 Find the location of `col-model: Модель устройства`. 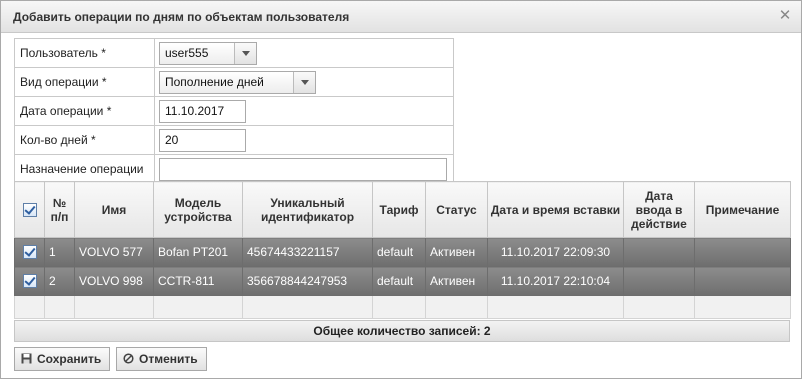

col-model: Модель устройства is located at coordinates (198, 209).